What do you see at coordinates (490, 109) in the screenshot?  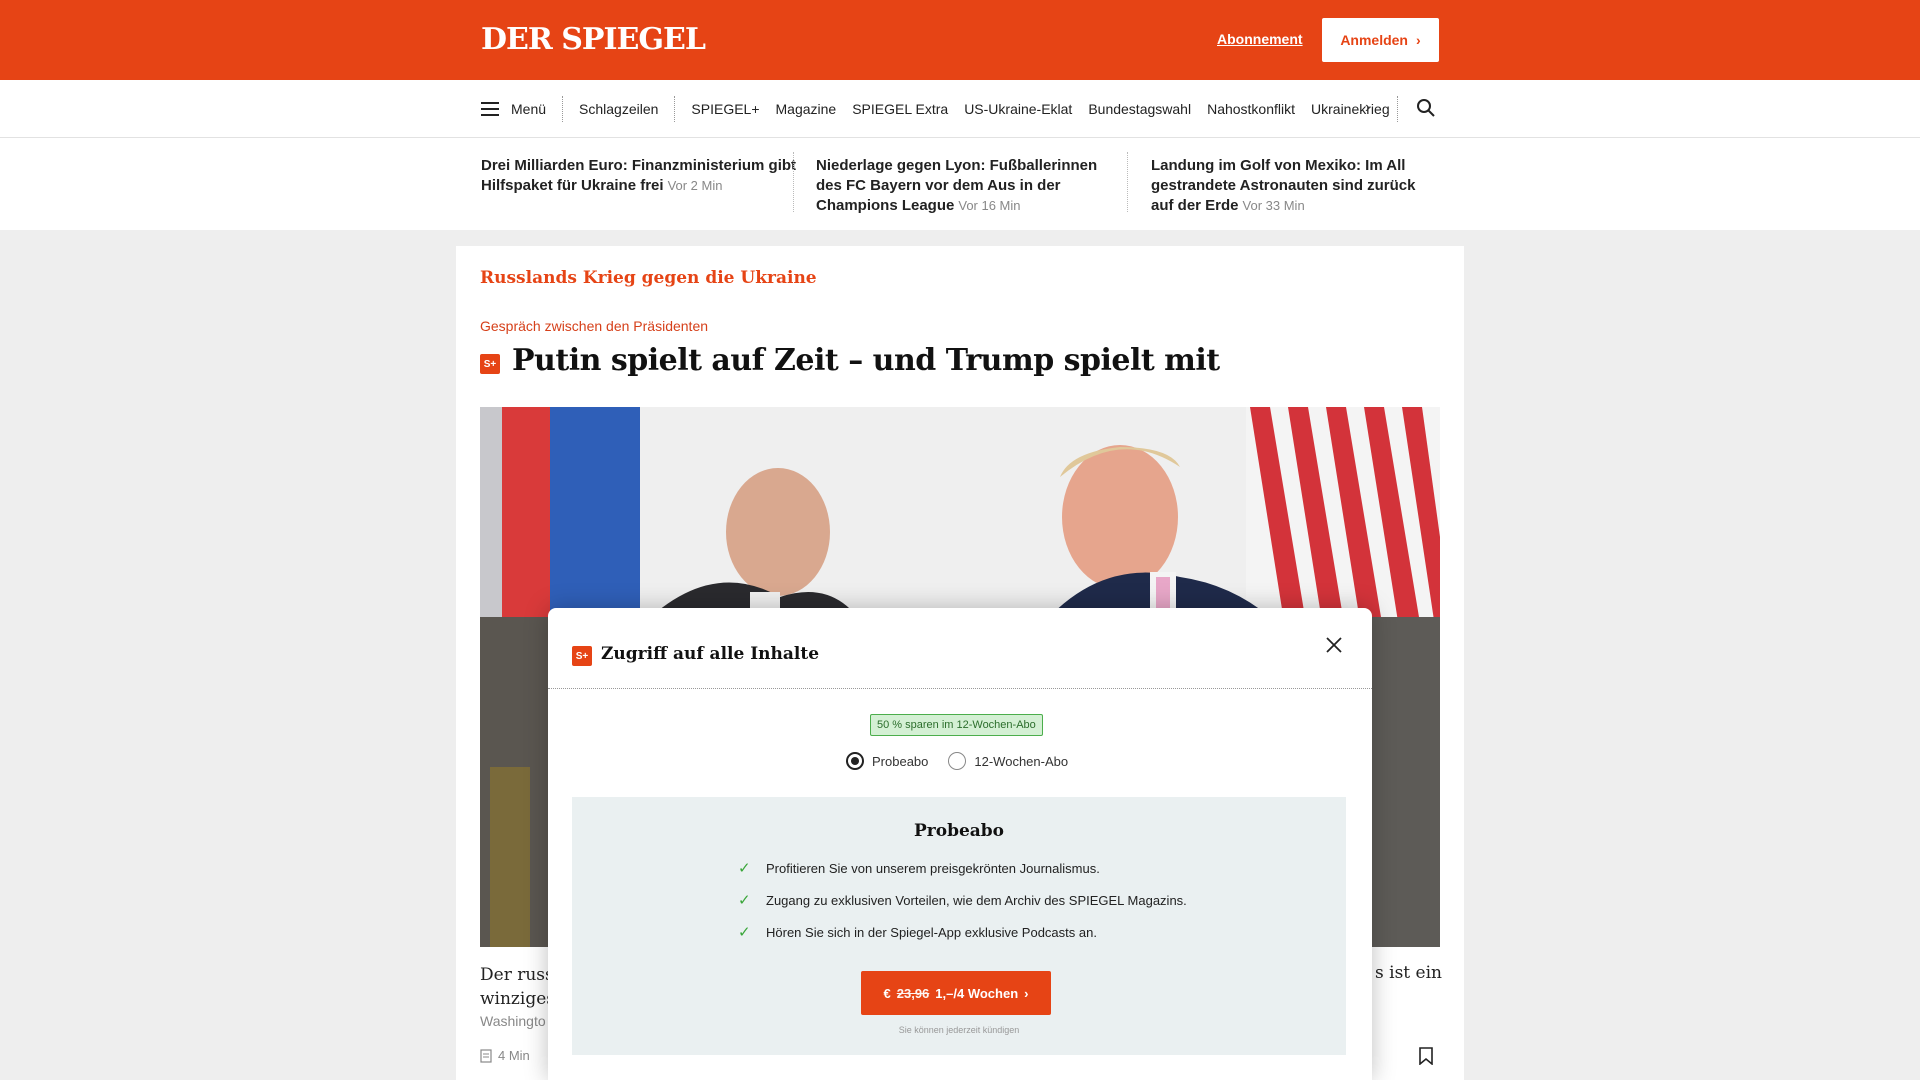 I see `hamburger-menu-icon` at bounding box center [490, 109].